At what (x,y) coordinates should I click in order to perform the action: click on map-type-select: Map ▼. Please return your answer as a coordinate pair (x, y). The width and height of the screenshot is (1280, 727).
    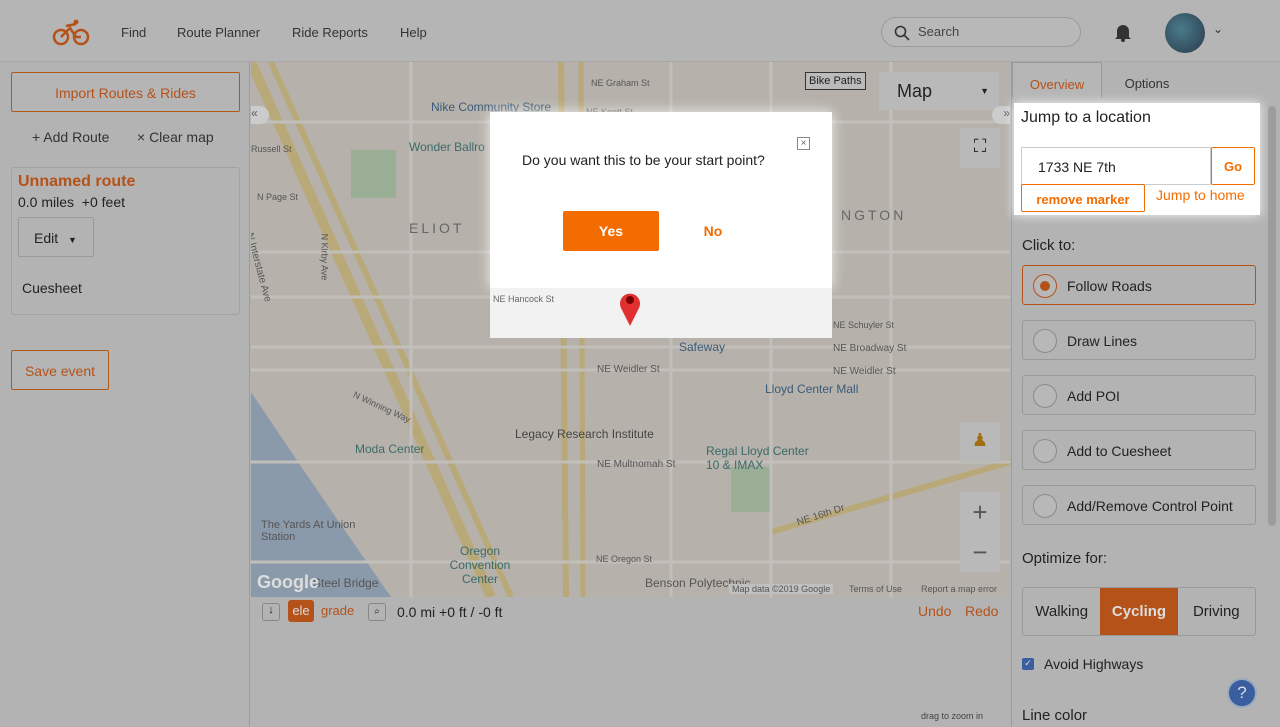
    Looking at the image, I should click on (939, 91).